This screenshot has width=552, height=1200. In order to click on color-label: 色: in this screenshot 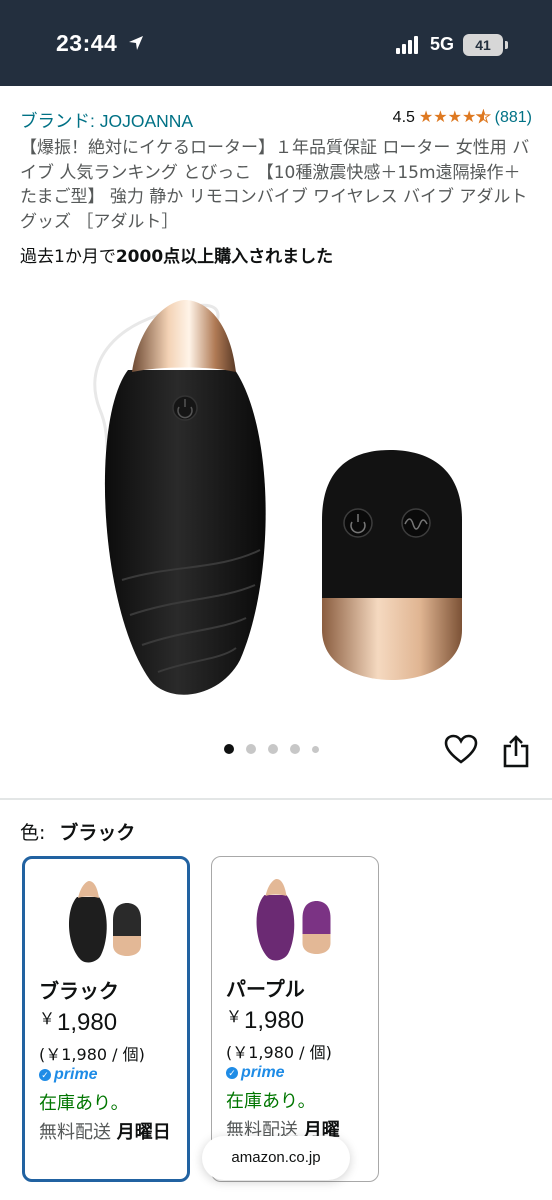, I will do `click(33, 833)`.